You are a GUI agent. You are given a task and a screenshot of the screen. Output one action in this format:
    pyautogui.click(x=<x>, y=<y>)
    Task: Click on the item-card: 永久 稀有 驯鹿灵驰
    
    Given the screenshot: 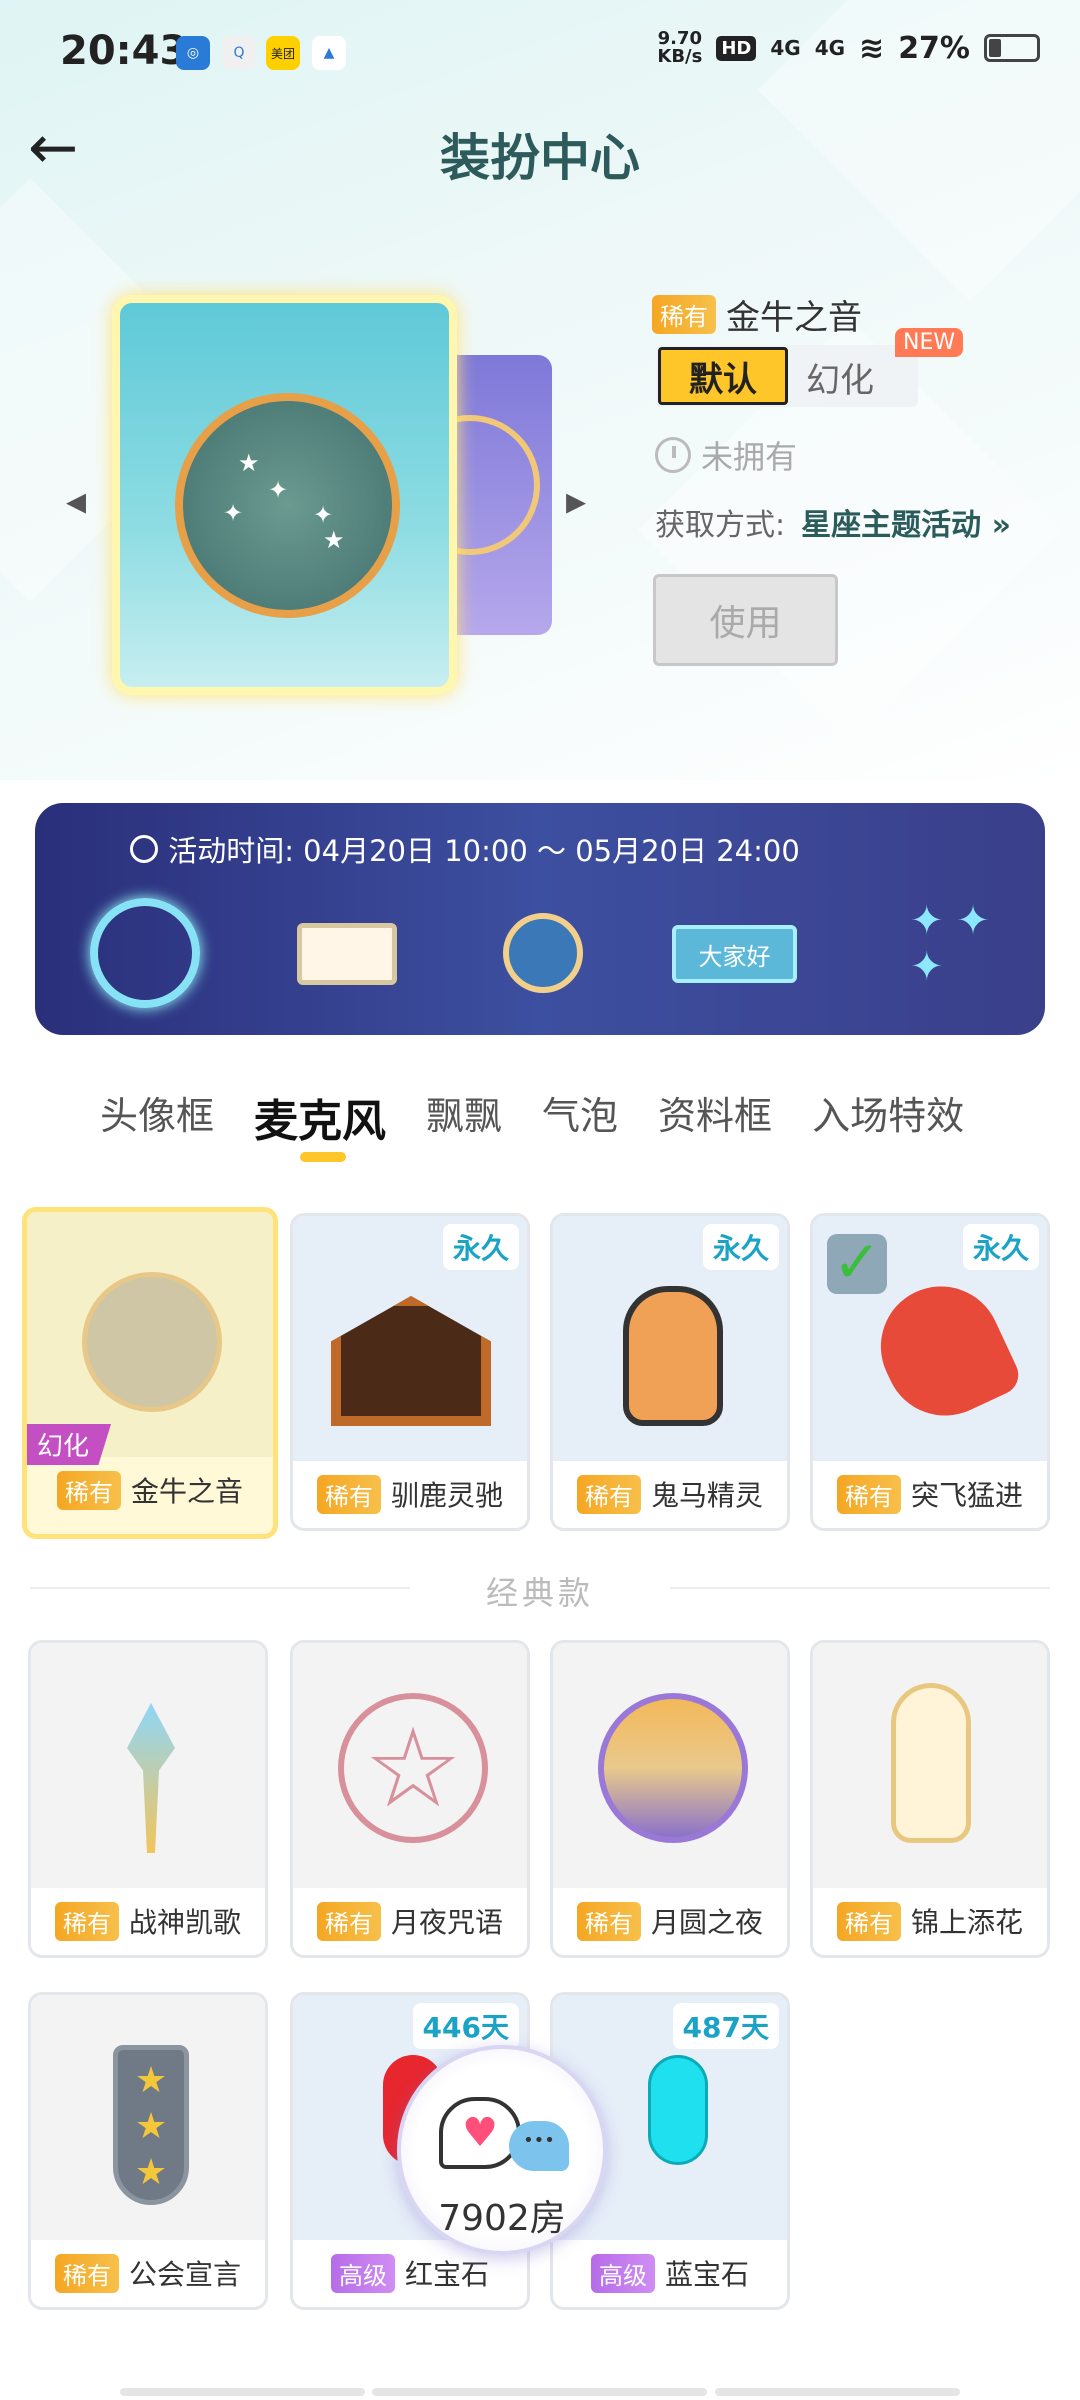 What is the action you would take?
    pyautogui.click(x=410, y=1372)
    